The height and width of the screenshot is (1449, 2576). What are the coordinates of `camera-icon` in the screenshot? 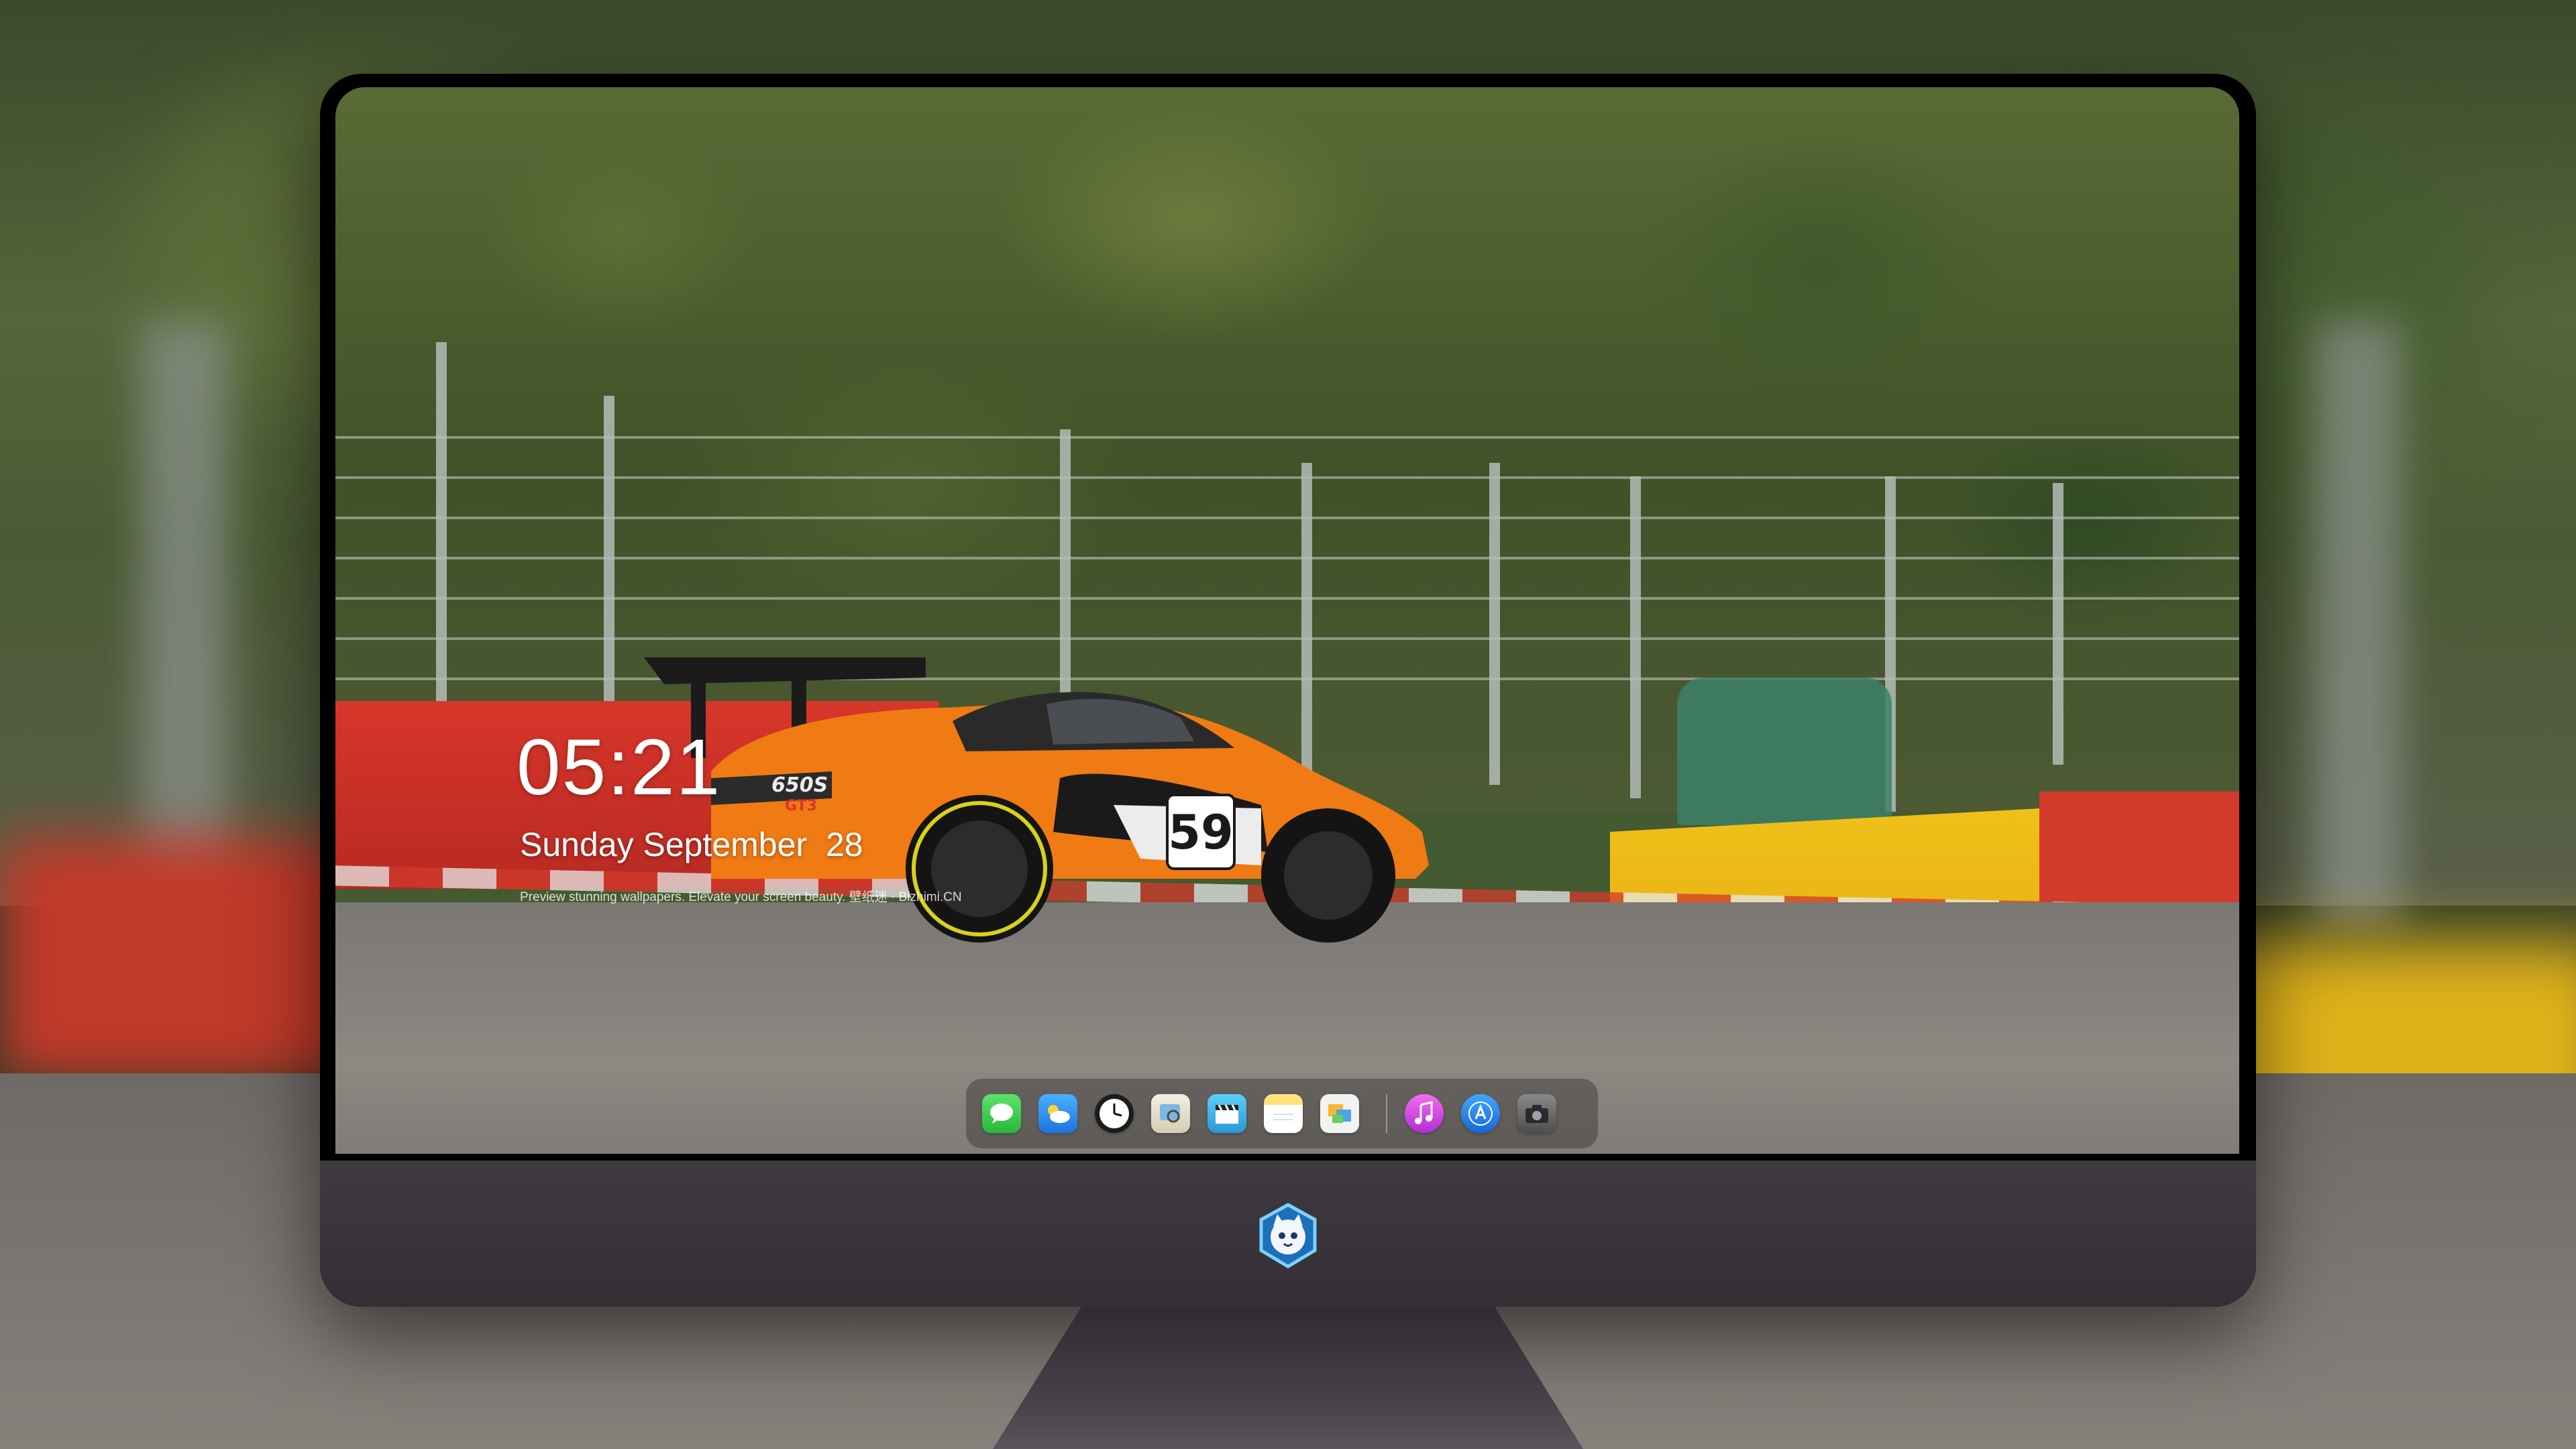 It's located at (1536, 1113).